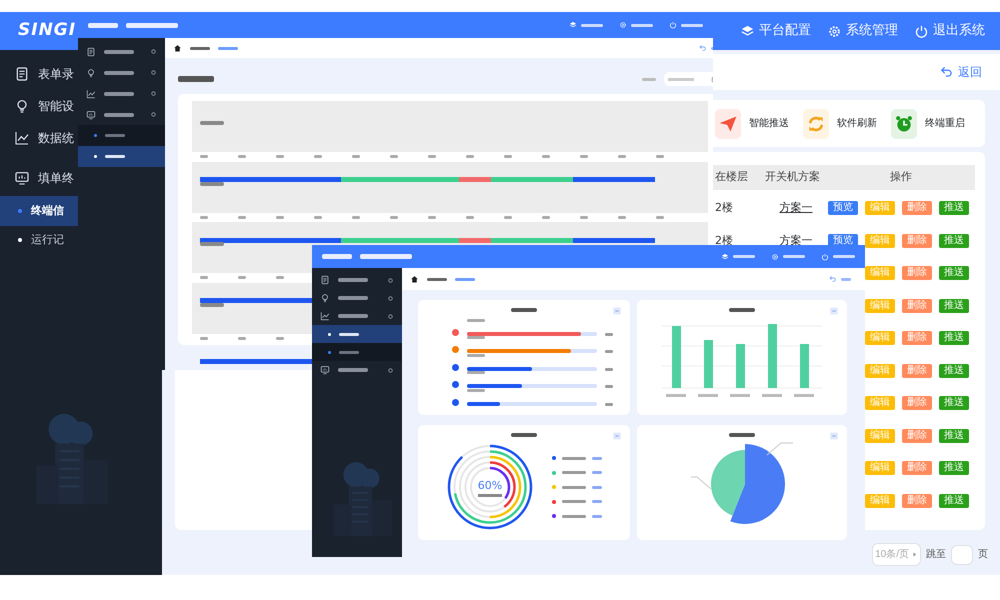 This screenshot has height=600, width=1000. I want to click on sidebar-subitem: 终端信, so click(39, 211).